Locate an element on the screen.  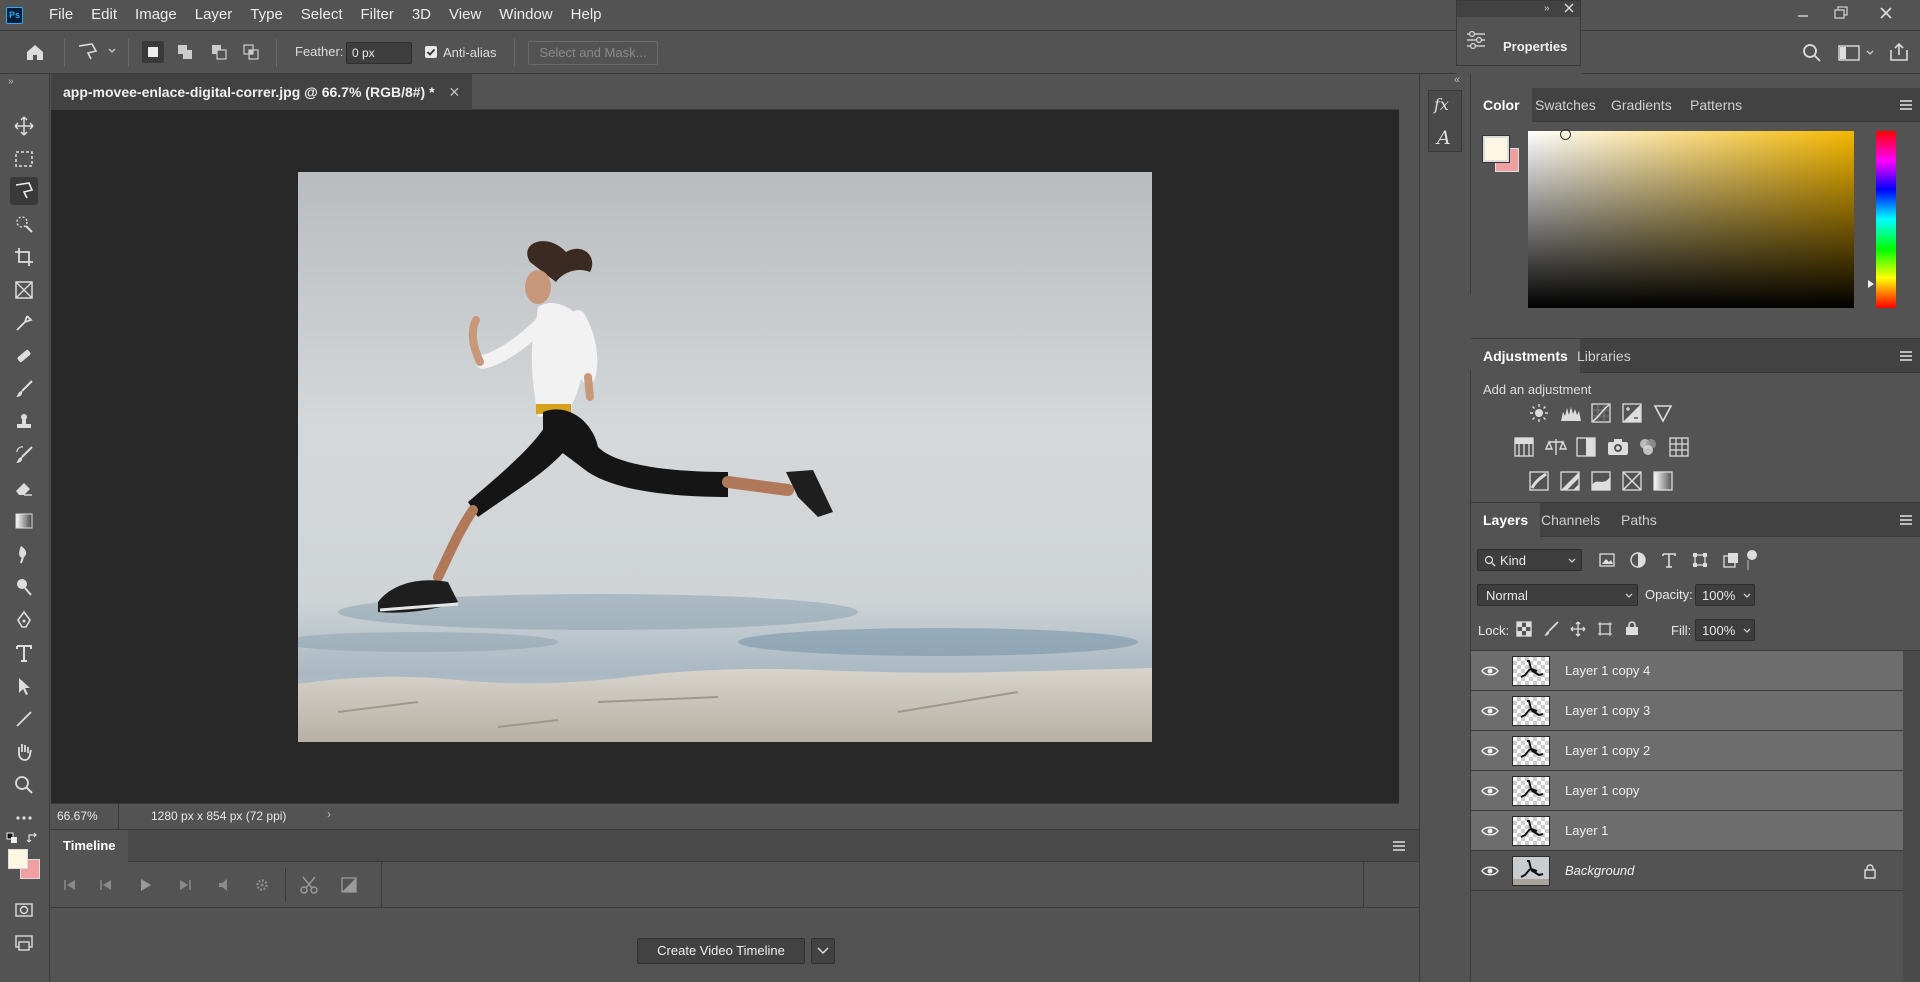
screen-mode-icon is located at coordinates (24, 943).